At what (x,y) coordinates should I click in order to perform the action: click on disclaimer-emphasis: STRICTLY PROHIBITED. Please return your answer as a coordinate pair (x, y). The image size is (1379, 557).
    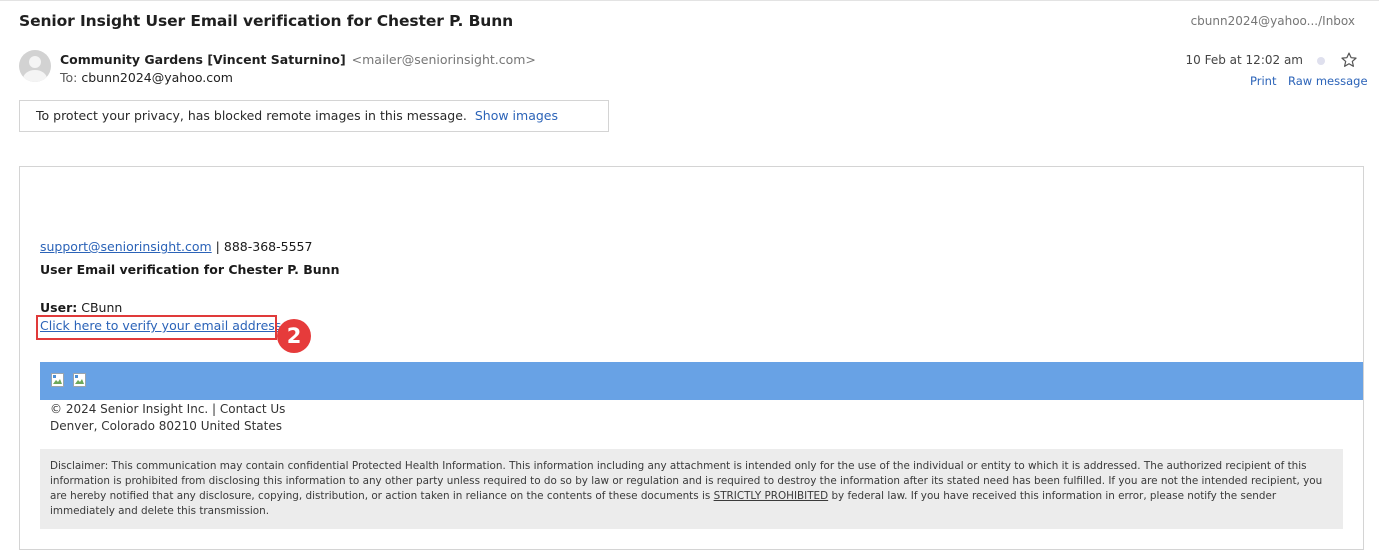
    Looking at the image, I should click on (771, 496).